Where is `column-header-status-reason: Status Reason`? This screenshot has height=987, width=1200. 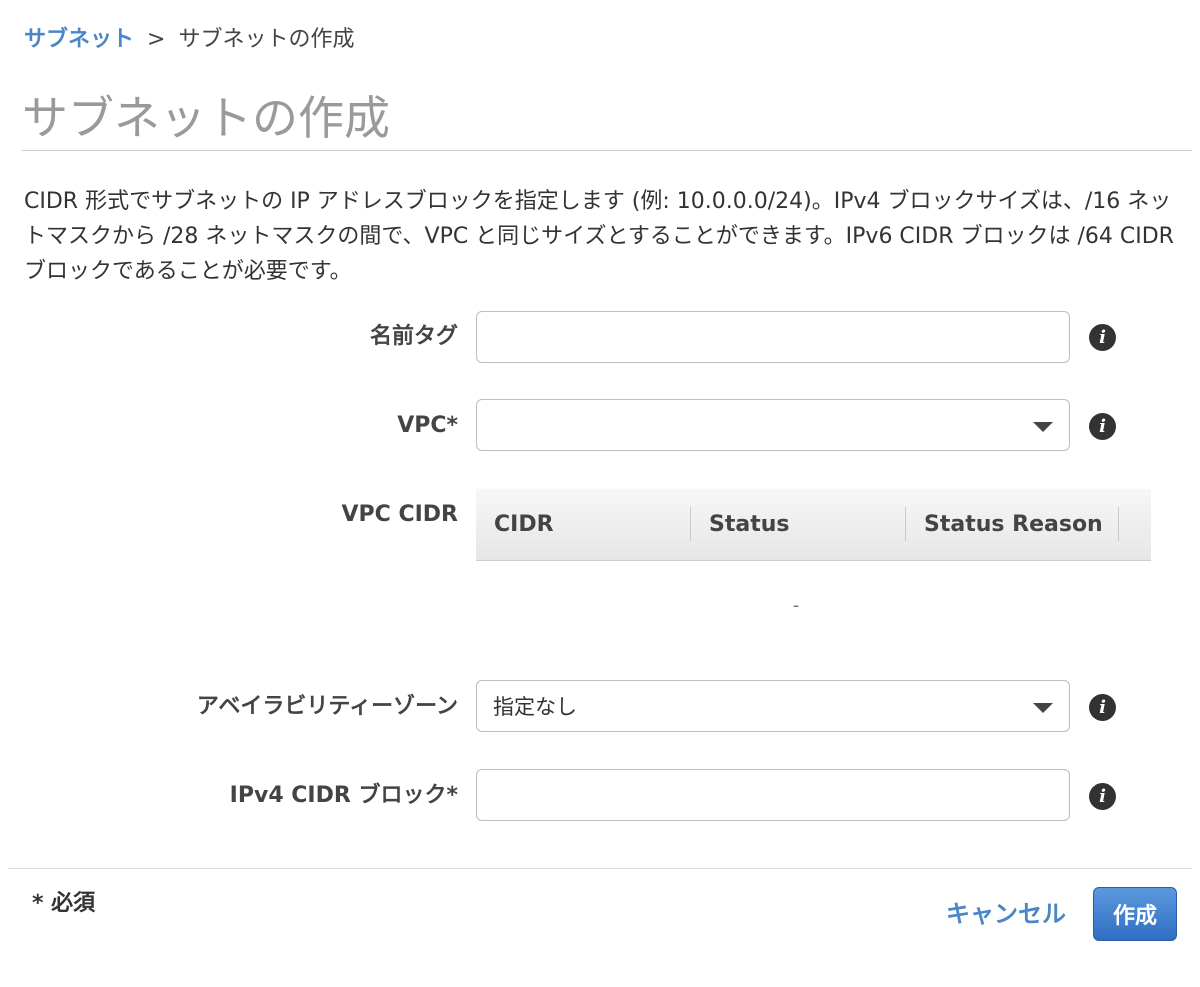 column-header-status-reason: Status Reason is located at coordinates (1012, 525).